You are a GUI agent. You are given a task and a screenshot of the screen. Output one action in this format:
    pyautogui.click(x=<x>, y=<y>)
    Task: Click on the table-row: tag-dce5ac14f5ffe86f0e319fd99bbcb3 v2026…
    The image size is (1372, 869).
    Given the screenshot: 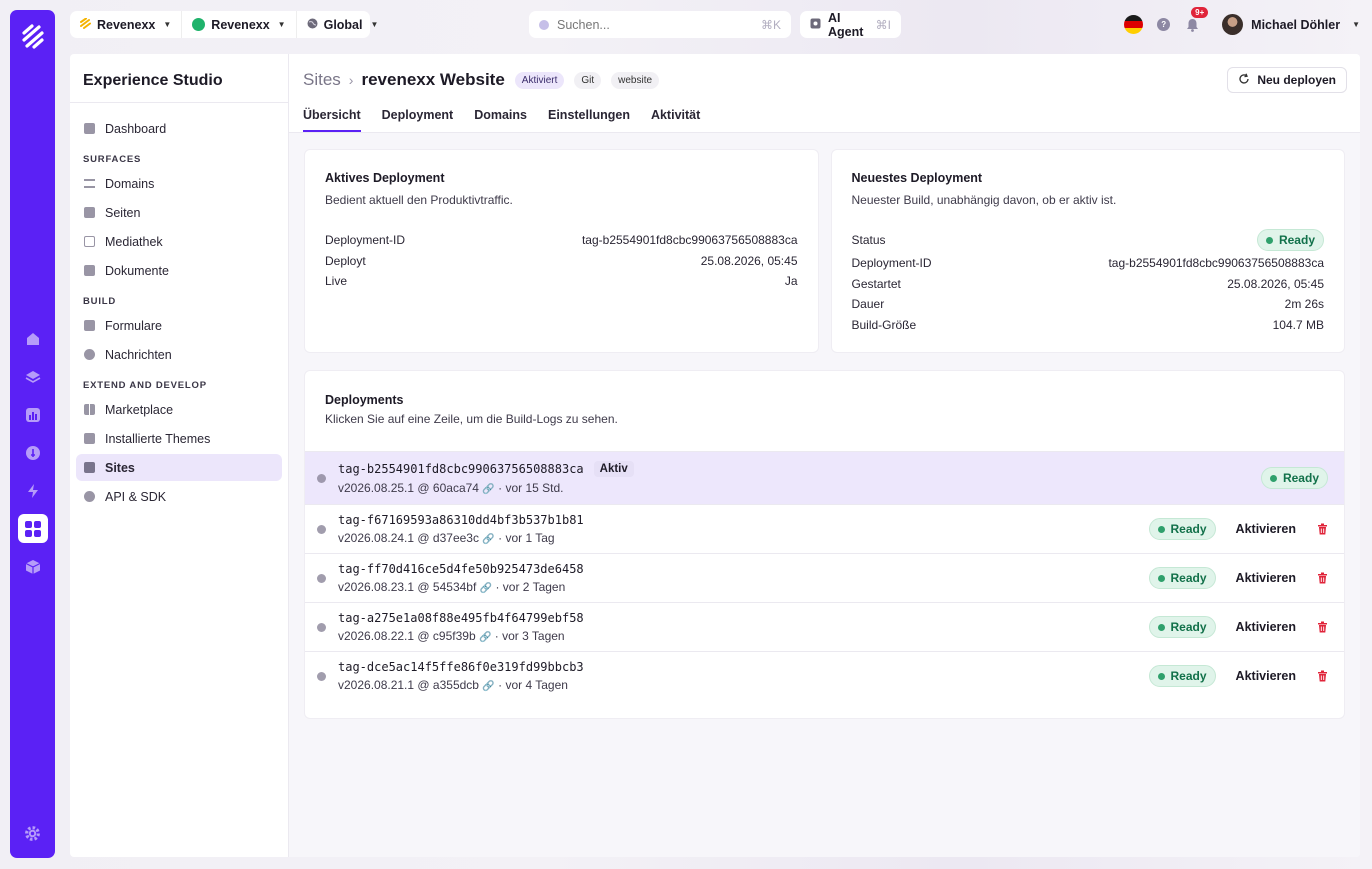 What is the action you would take?
    pyautogui.click(x=824, y=675)
    